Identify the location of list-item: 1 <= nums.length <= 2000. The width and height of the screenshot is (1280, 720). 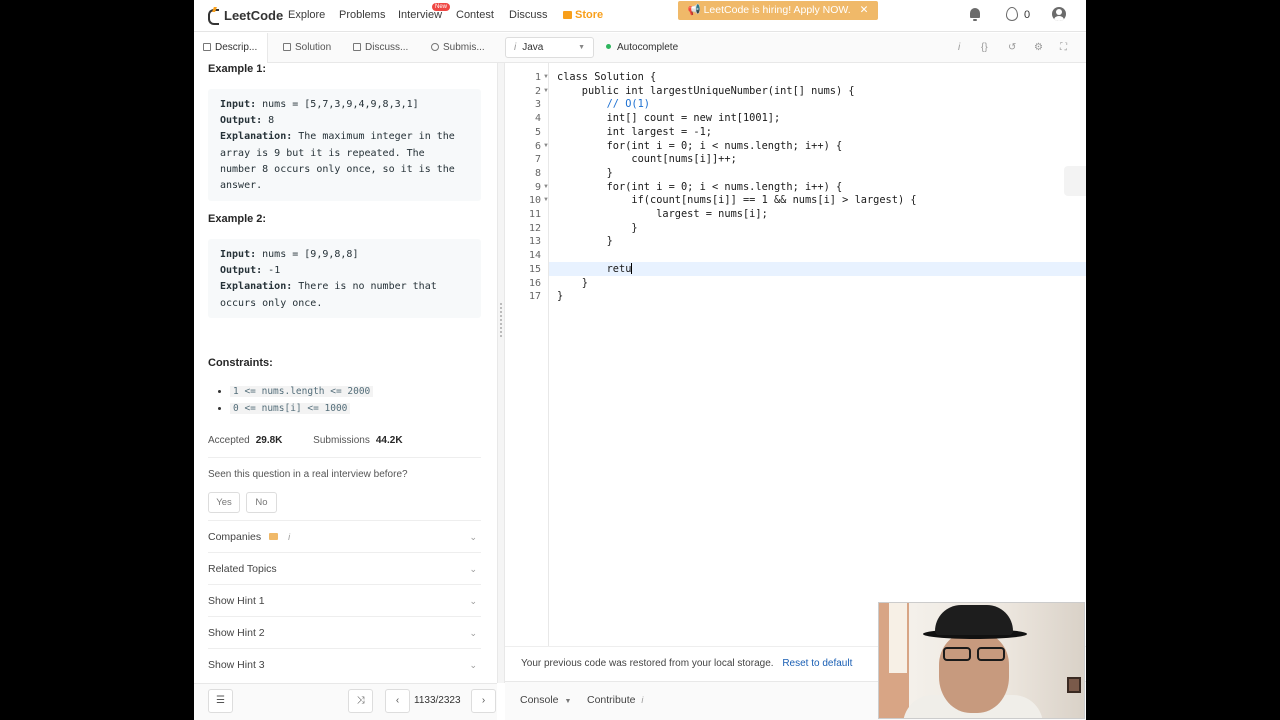
(302, 391).